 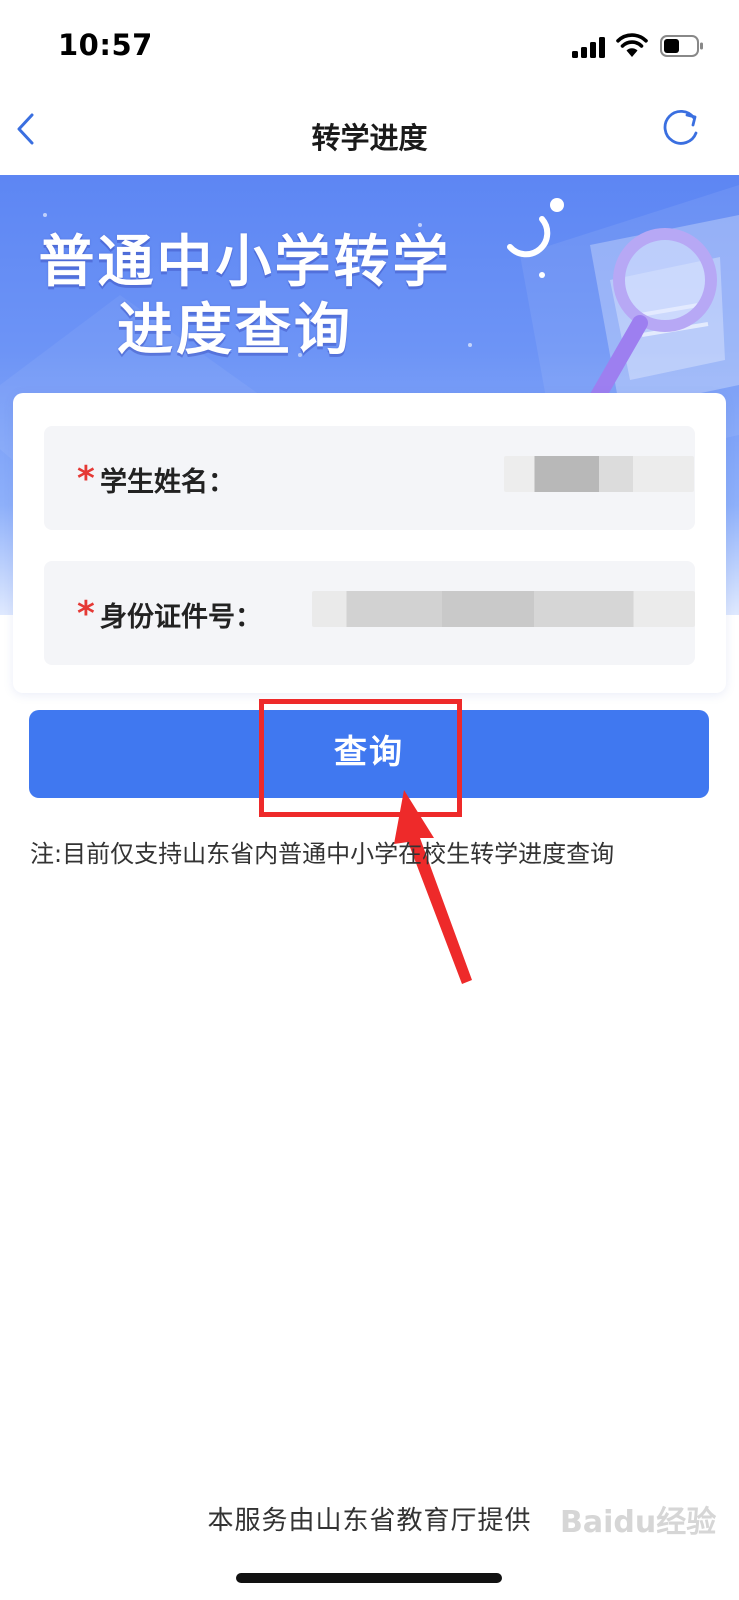 I want to click on banner-title-line2: 进度查询, so click(x=235, y=330).